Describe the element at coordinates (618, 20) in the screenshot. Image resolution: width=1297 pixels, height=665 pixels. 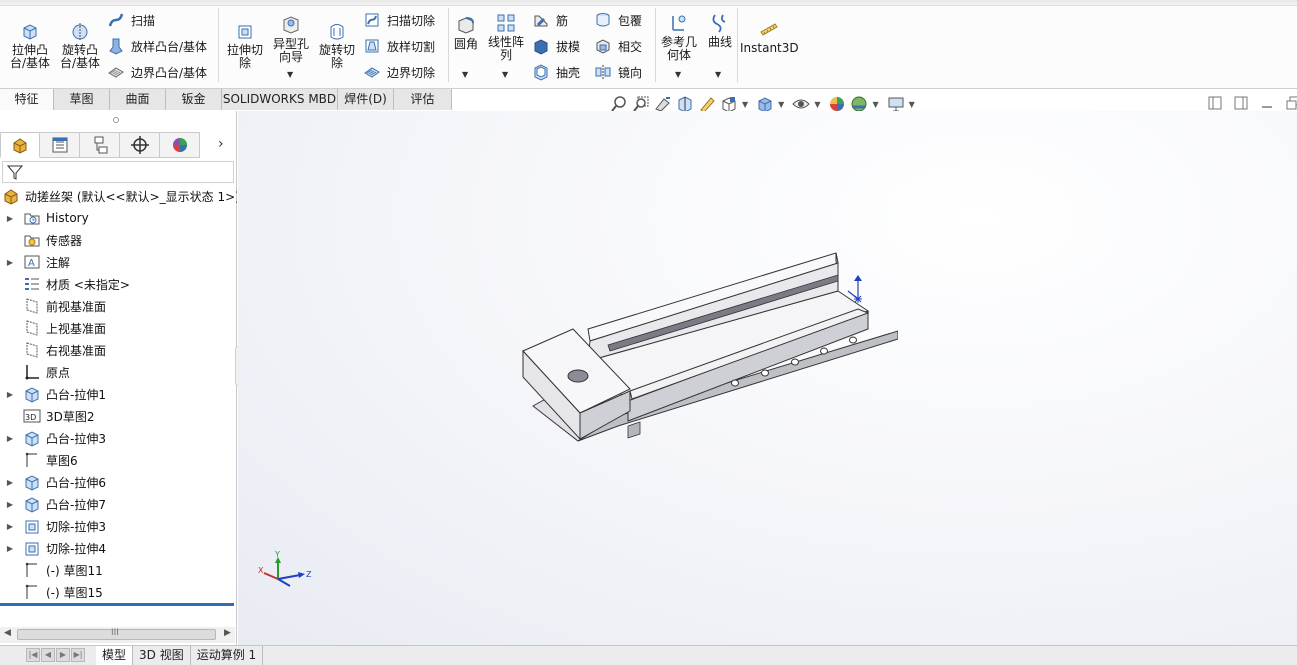
I see `wrap-button: 包覆` at that location.